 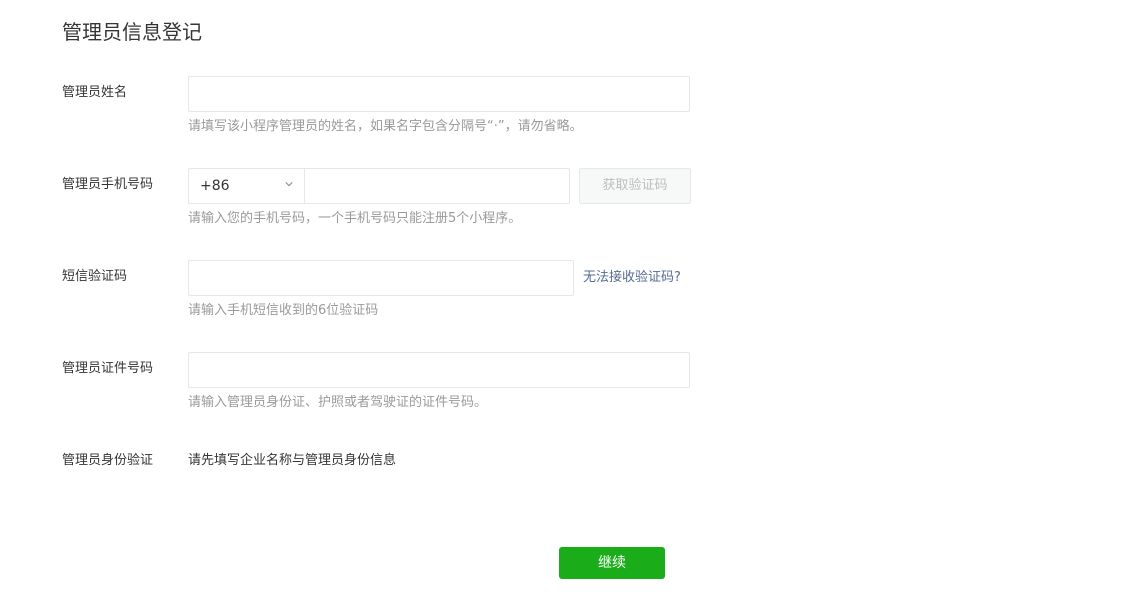 I want to click on sms-label: 短信验证码, so click(x=95, y=276).